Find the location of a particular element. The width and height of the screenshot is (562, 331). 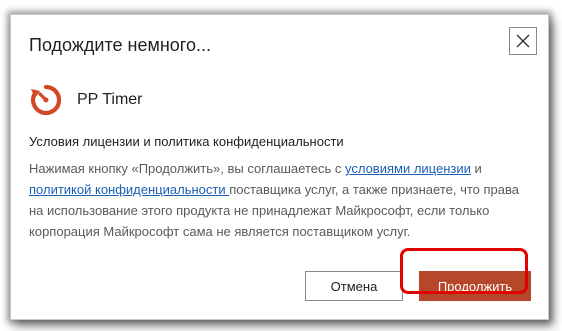

app-header: PP Timer is located at coordinates (86, 100).